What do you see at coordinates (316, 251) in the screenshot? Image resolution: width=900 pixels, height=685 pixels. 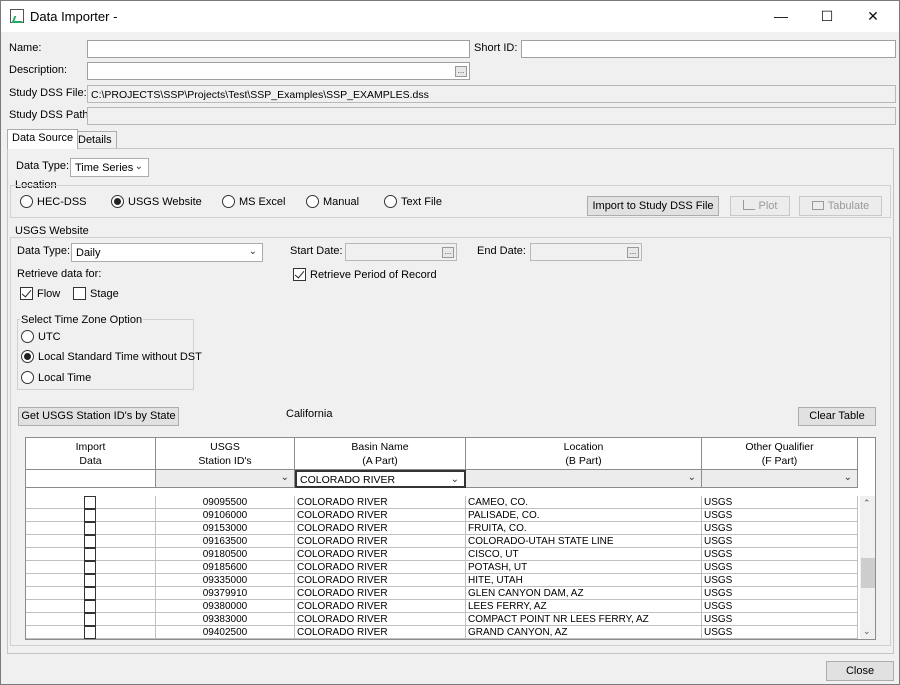 I see `start-date-label: Start Date:` at bounding box center [316, 251].